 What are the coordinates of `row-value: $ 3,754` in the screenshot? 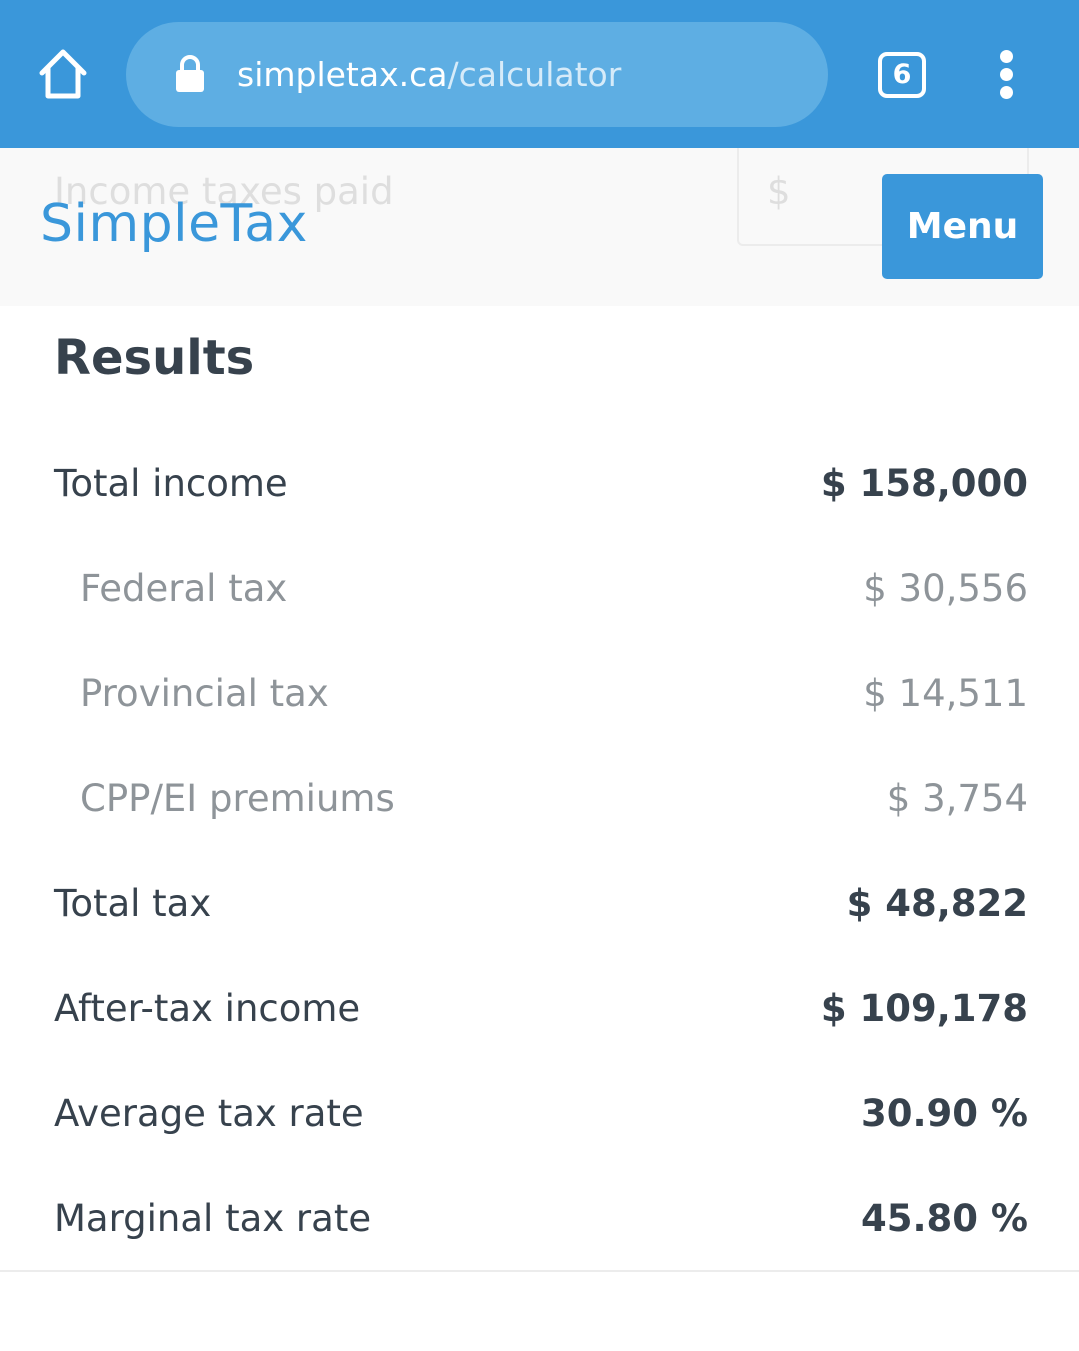 It's located at (957, 798).